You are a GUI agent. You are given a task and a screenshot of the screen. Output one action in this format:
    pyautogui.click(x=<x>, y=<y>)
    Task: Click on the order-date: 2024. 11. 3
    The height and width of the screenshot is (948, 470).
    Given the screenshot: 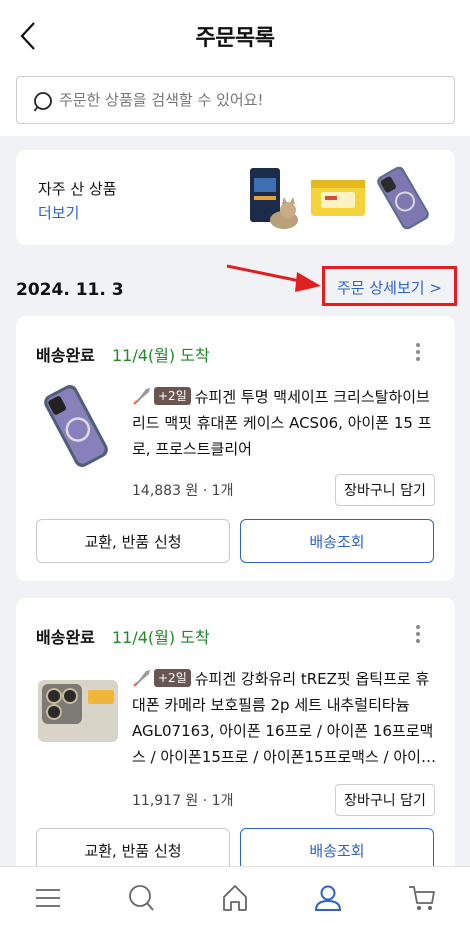 What is the action you would take?
    pyautogui.click(x=70, y=290)
    